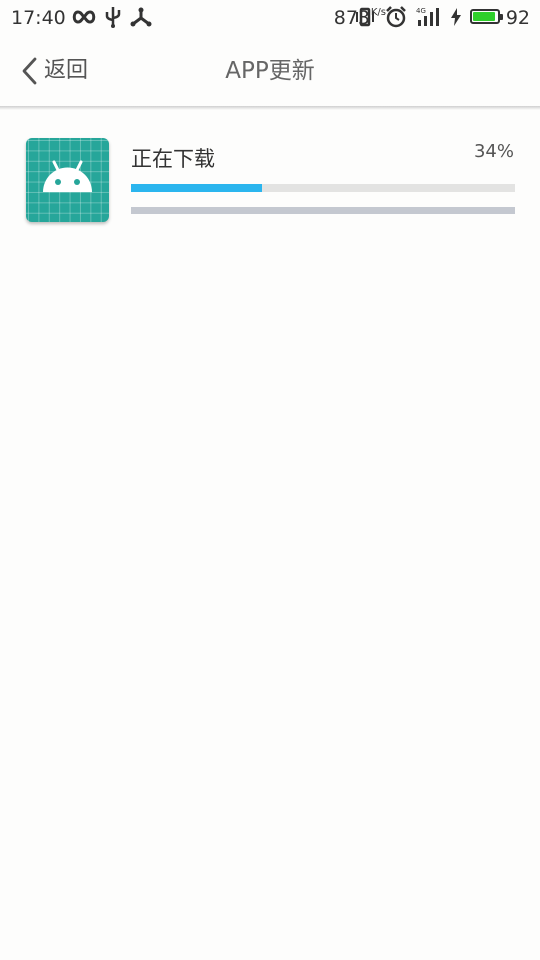 The image size is (540, 960). What do you see at coordinates (517, 18) in the screenshot?
I see `battery-level: 92` at bounding box center [517, 18].